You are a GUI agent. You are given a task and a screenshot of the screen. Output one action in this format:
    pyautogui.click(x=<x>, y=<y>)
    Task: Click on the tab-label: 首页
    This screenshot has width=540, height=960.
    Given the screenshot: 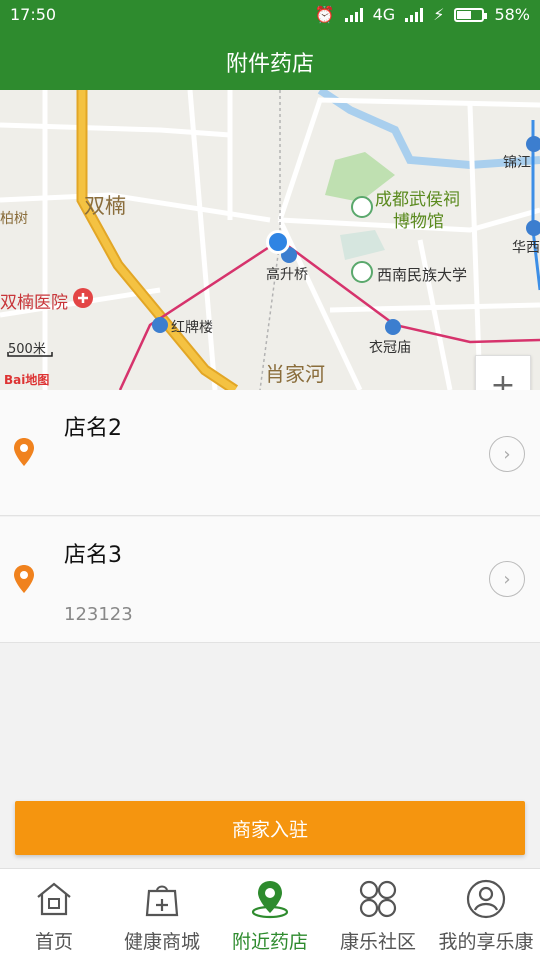 What is the action you would take?
    pyautogui.click(x=53, y=942)
    